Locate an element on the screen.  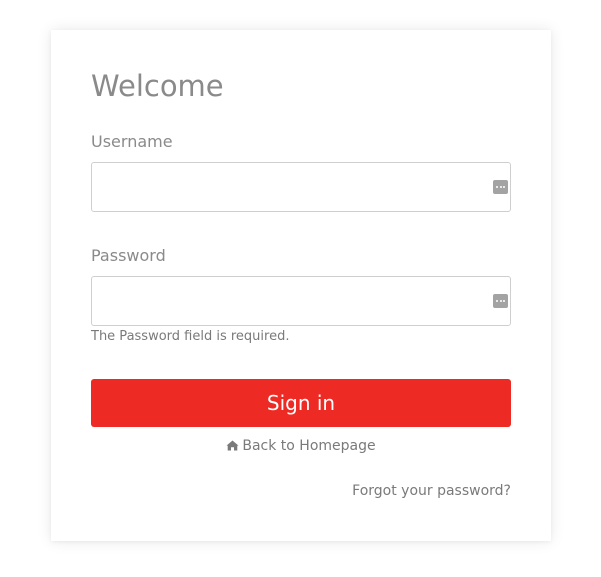
home-icon is located at coordinates (232, 445).